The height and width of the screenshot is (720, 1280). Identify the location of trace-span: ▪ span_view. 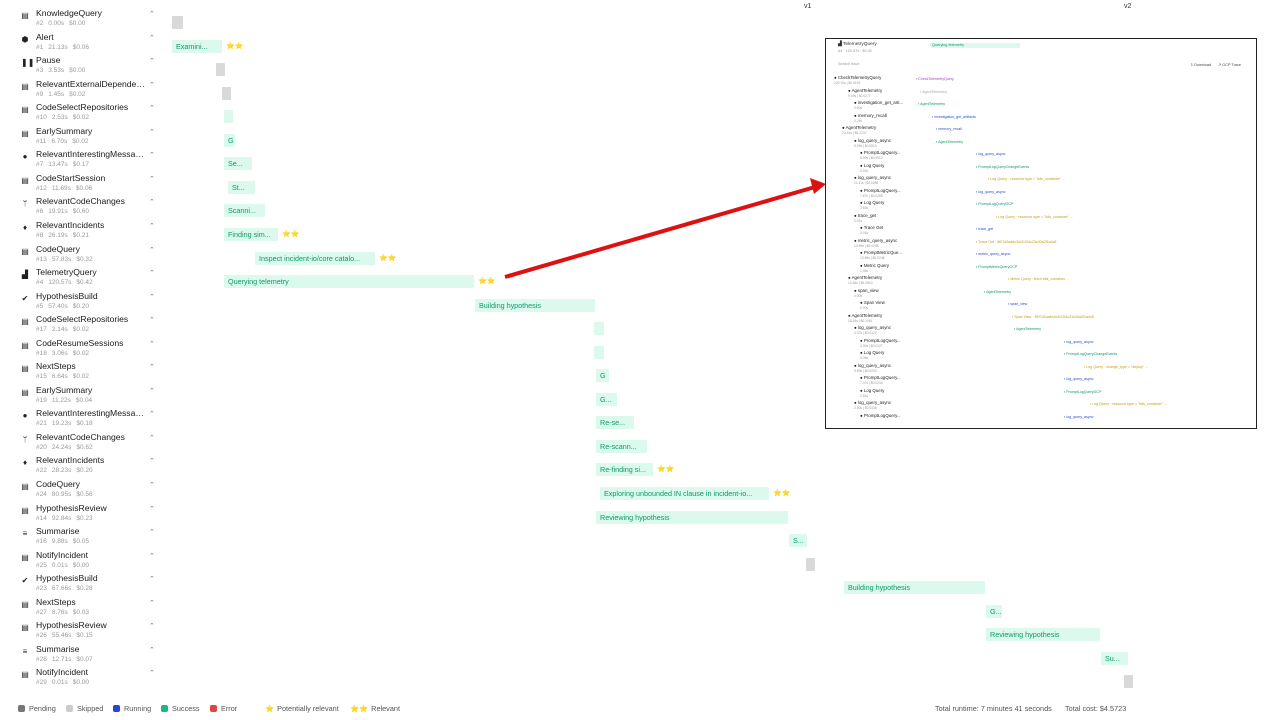
(1017, 304).